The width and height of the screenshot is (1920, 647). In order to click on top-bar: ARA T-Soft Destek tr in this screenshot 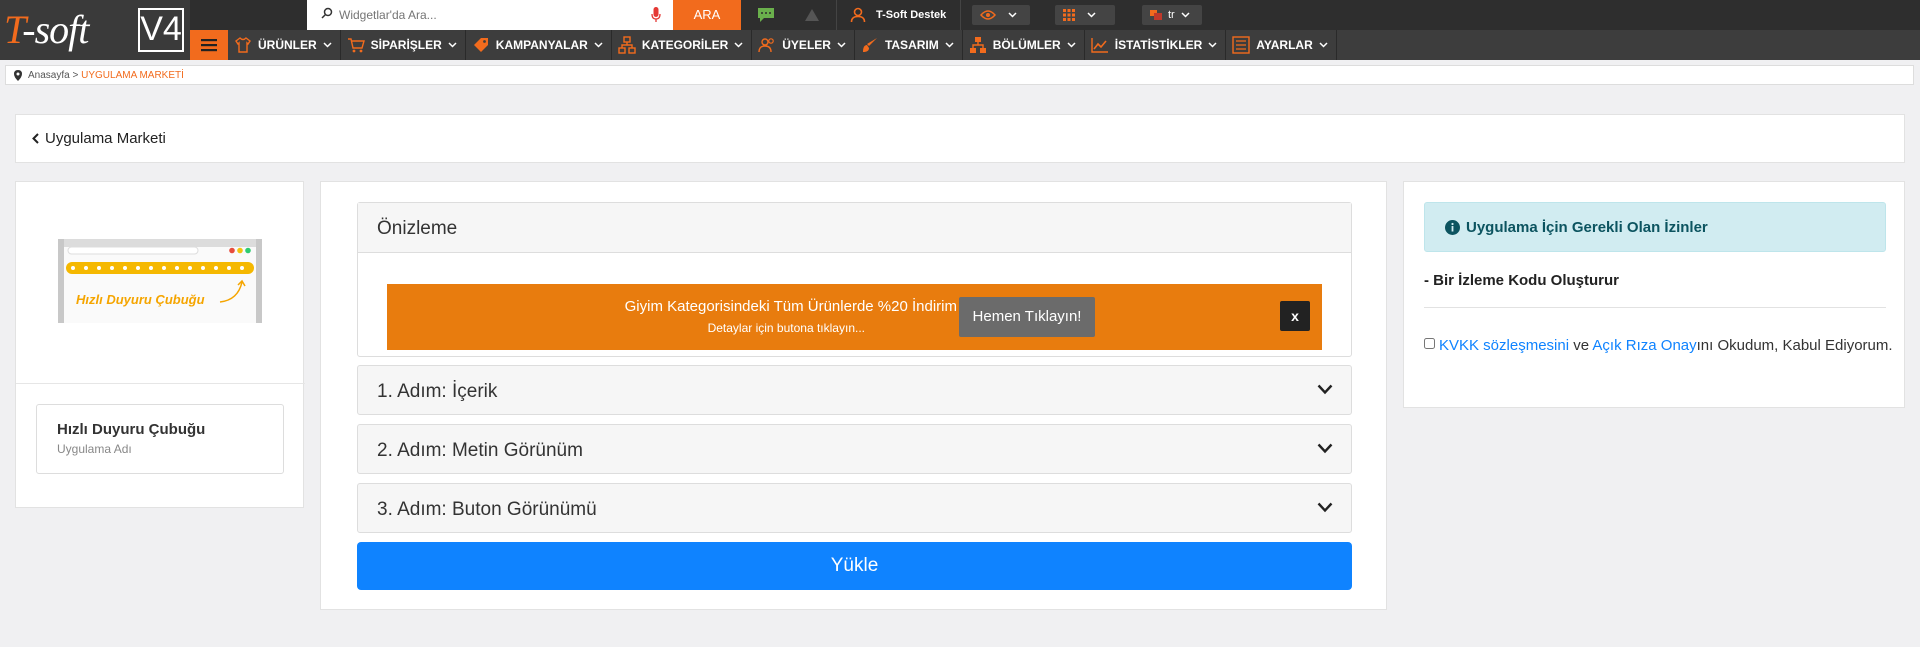, I will do `click(960, 15)`.